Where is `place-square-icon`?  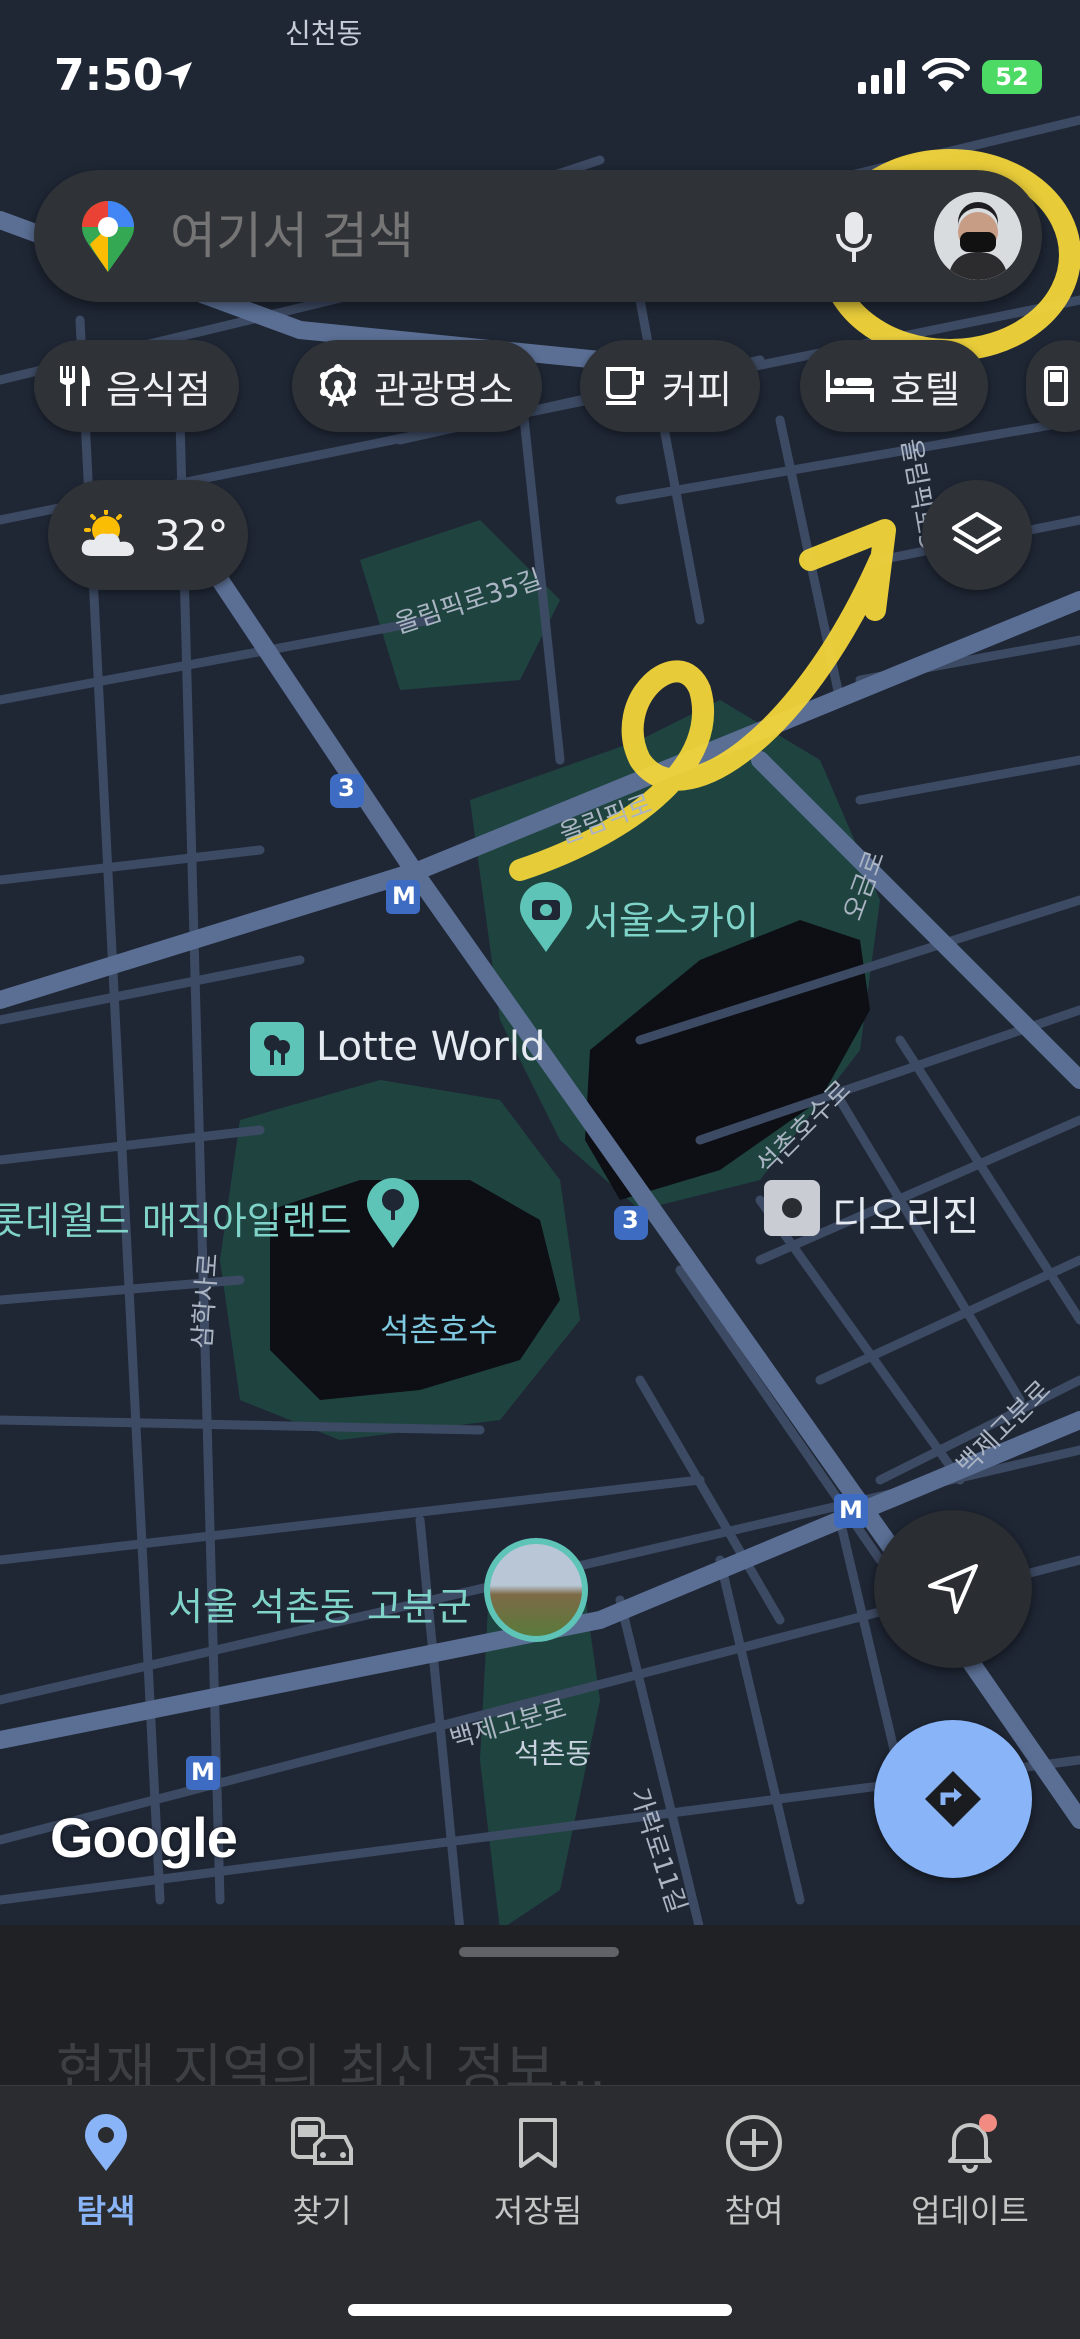 place-square-icon is located at coordinates (792, 1208).